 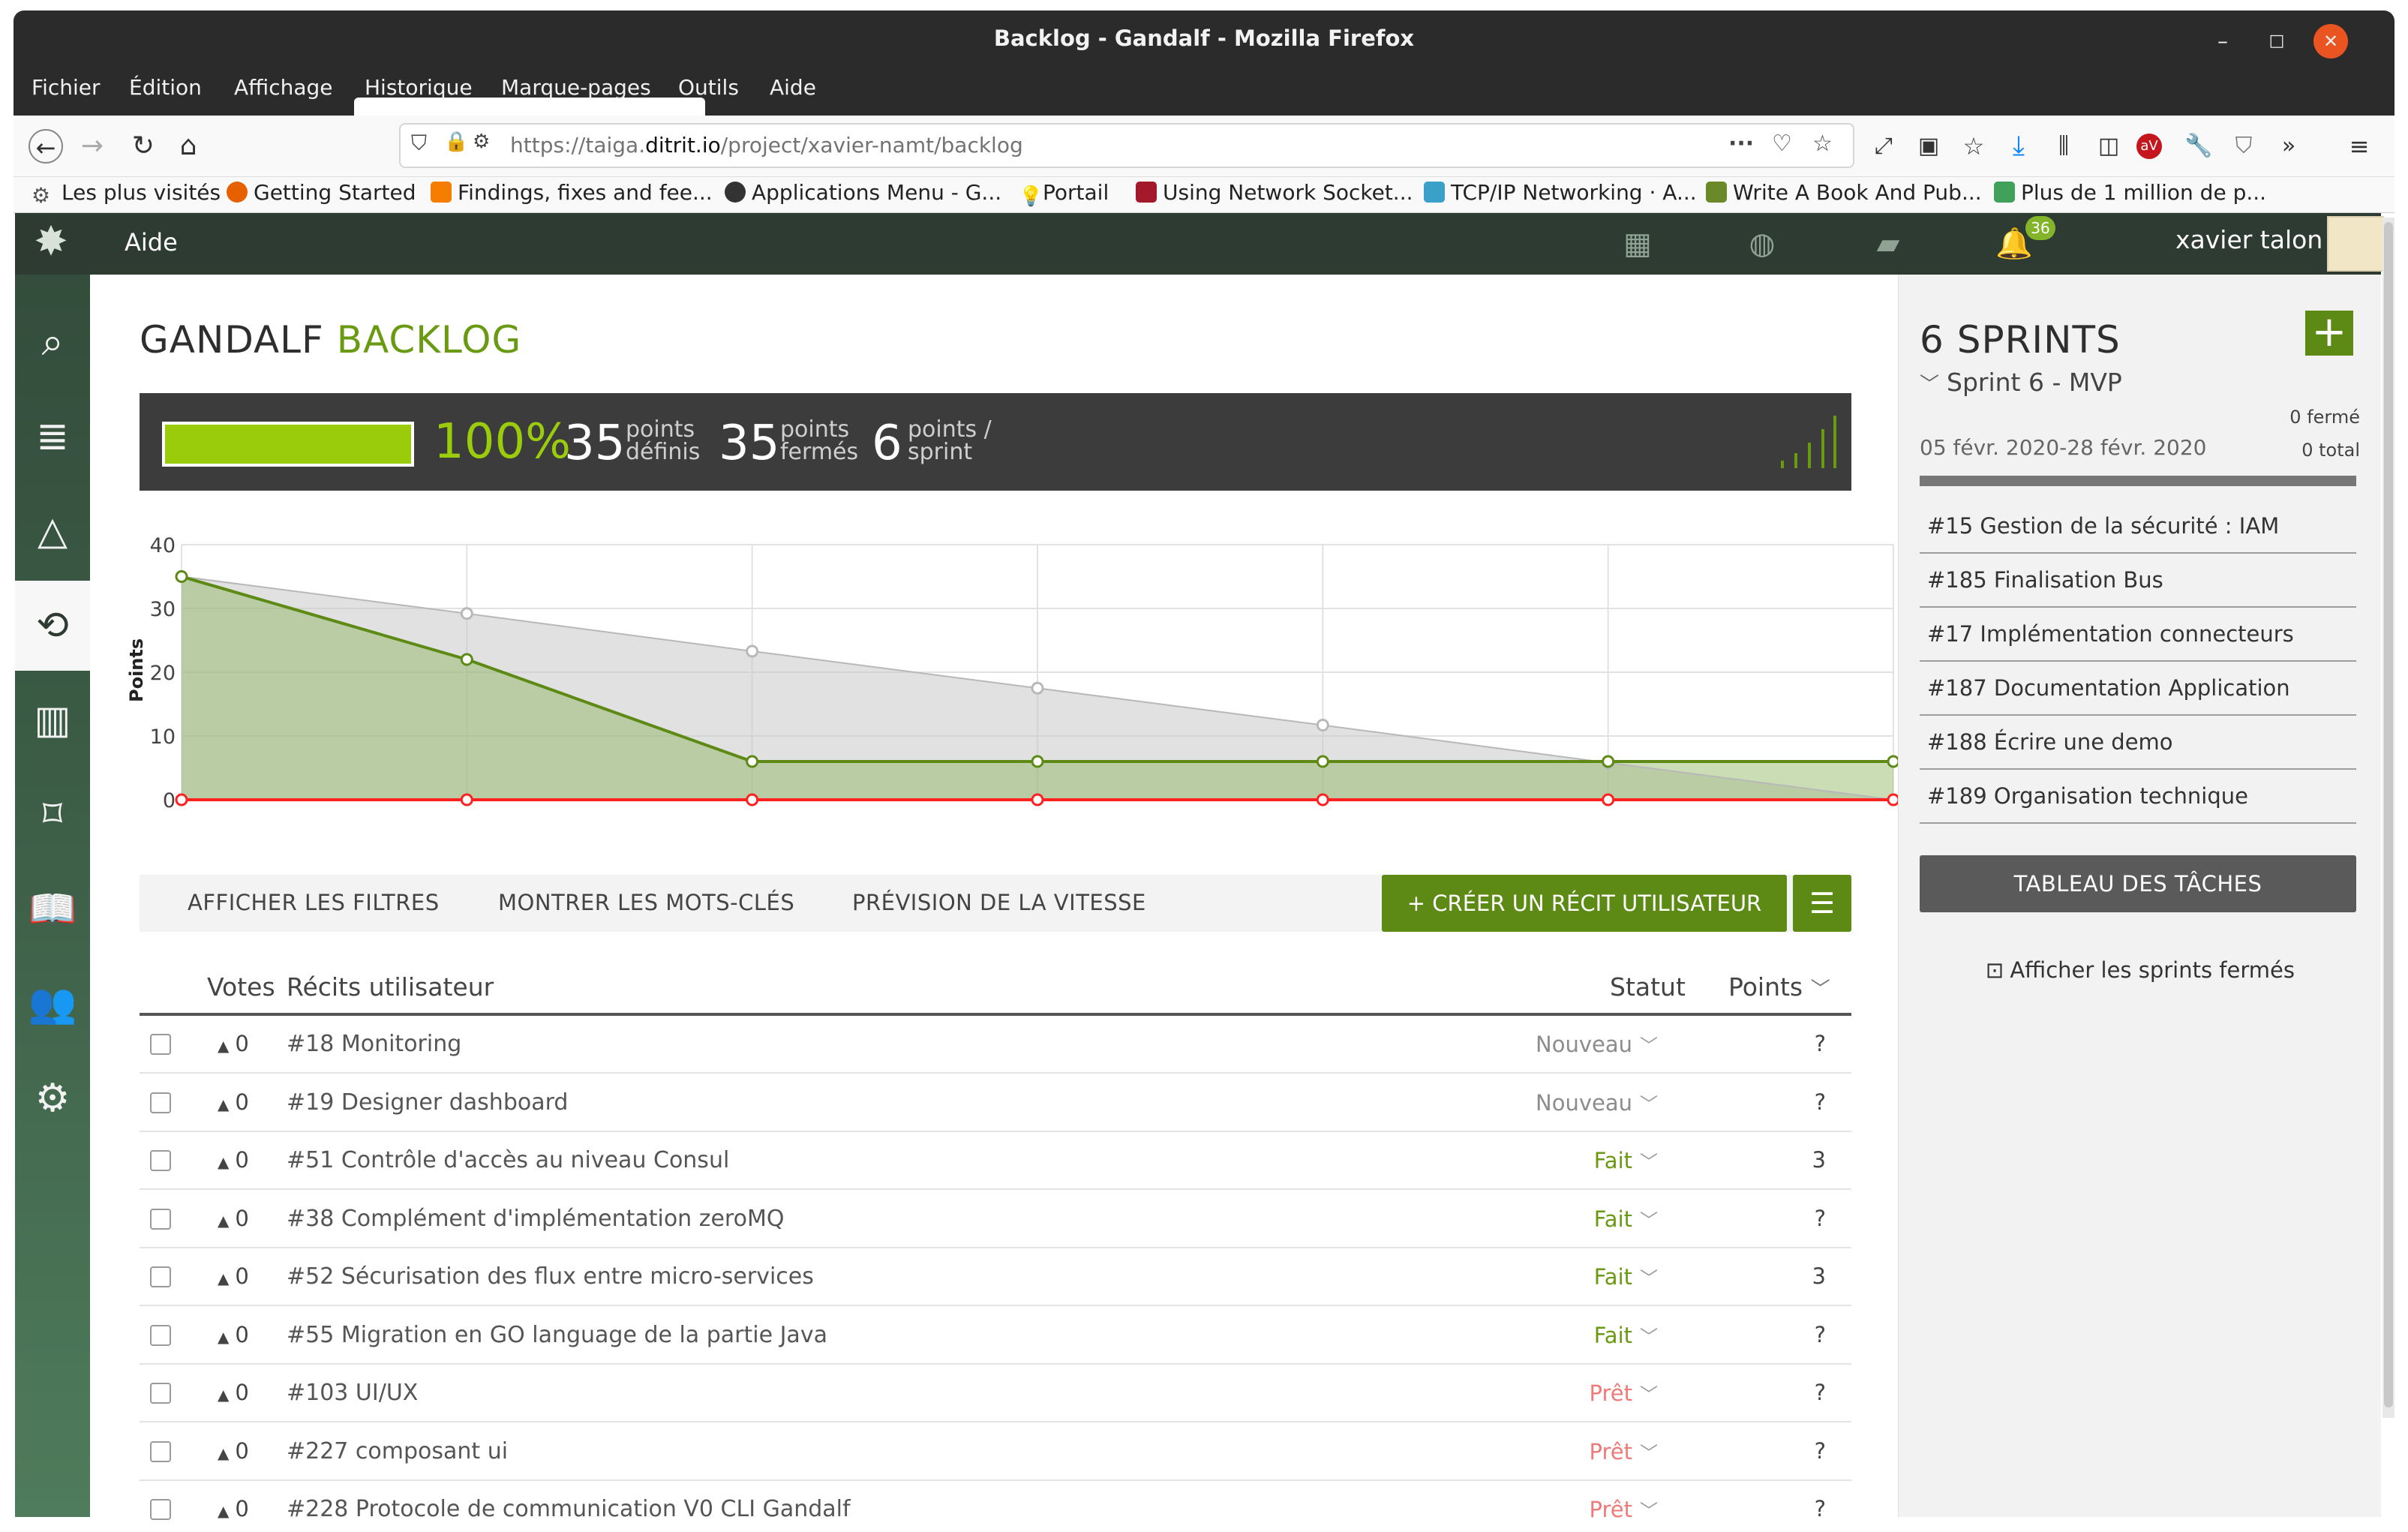 I want to click on reload-icon: ↻, so click(x=143, y=146).